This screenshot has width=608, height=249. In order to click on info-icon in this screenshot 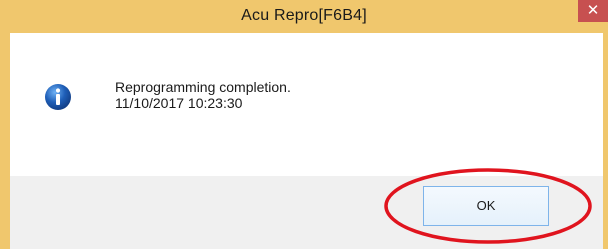, I will do `click(58, 97)`.